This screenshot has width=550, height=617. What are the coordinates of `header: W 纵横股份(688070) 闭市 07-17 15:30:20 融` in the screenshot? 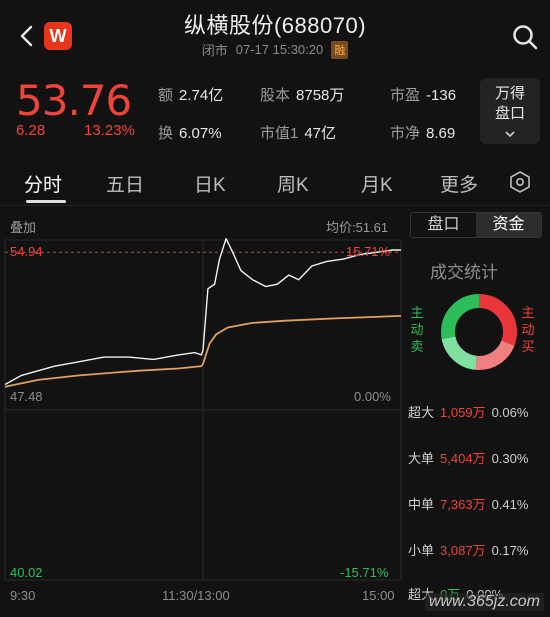 It's located at (275, 36).